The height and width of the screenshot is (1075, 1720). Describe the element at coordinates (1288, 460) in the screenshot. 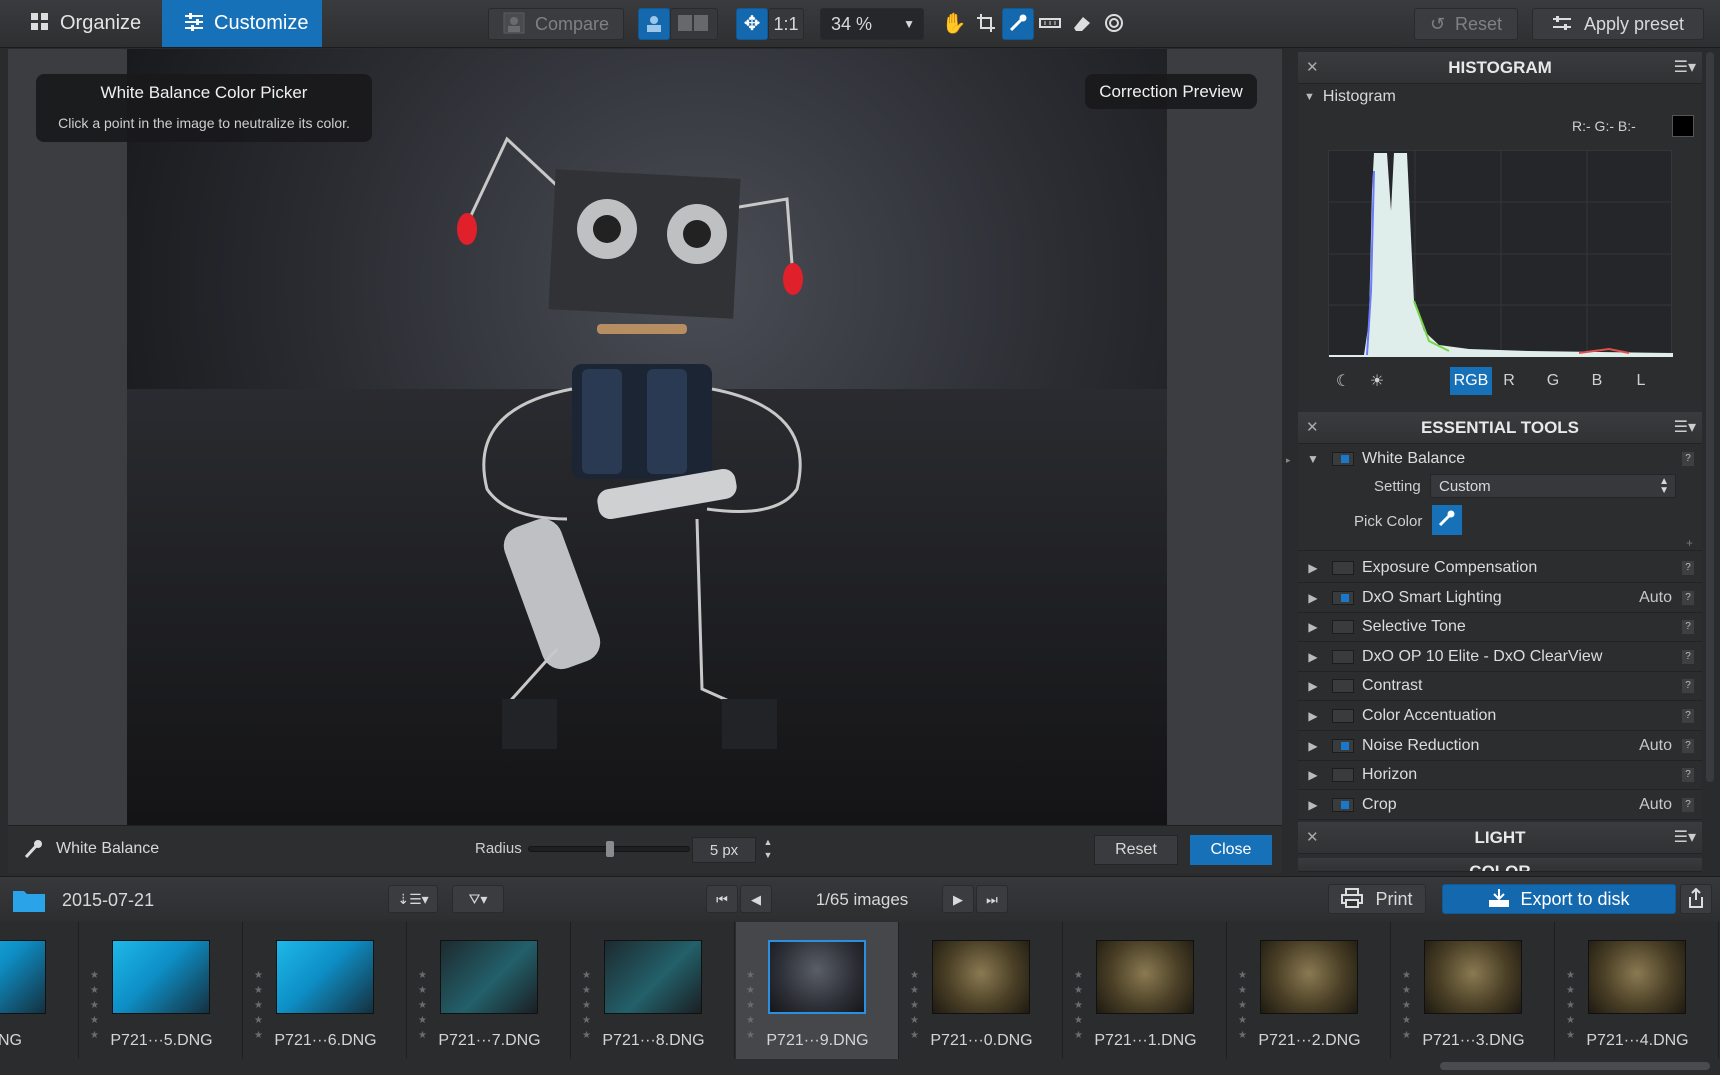

I see `panel-collapse-handle-icon: ▸` at that location.